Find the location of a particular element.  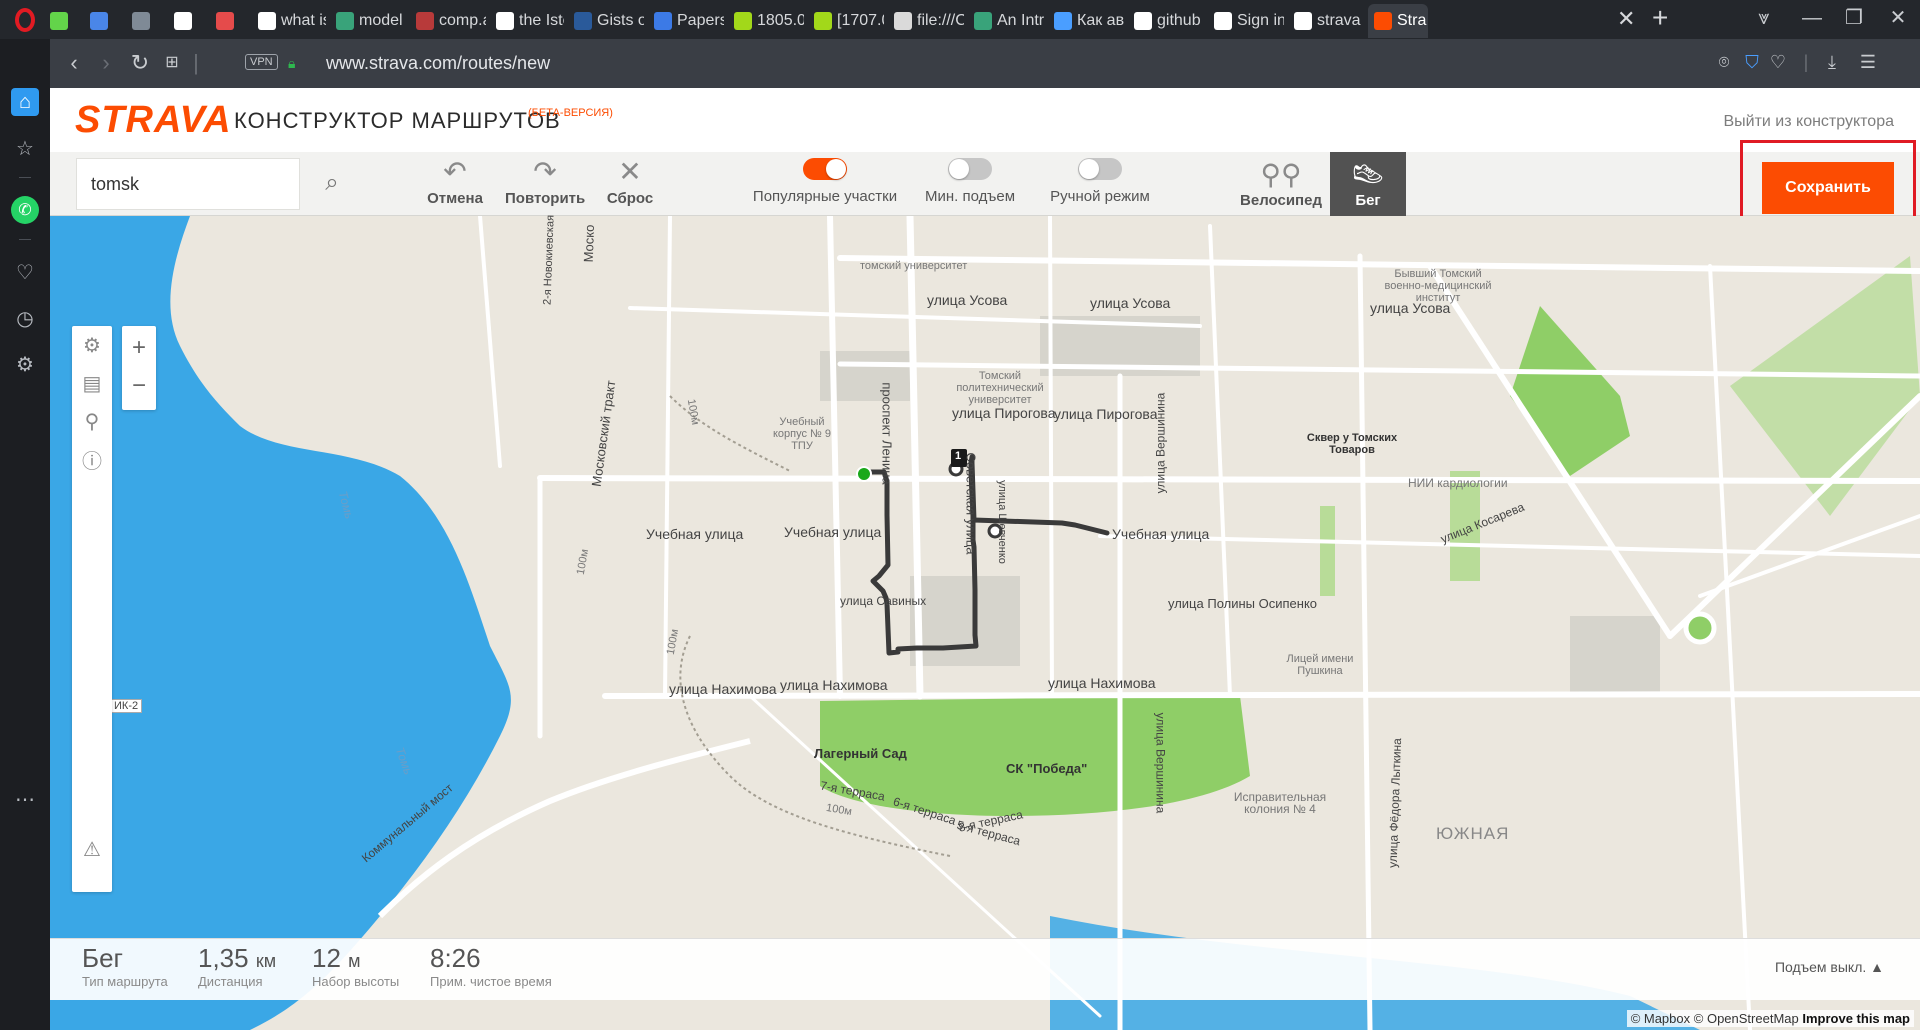

heatmap-pin-icon: ⚲ is located at coordinates (92, 421).